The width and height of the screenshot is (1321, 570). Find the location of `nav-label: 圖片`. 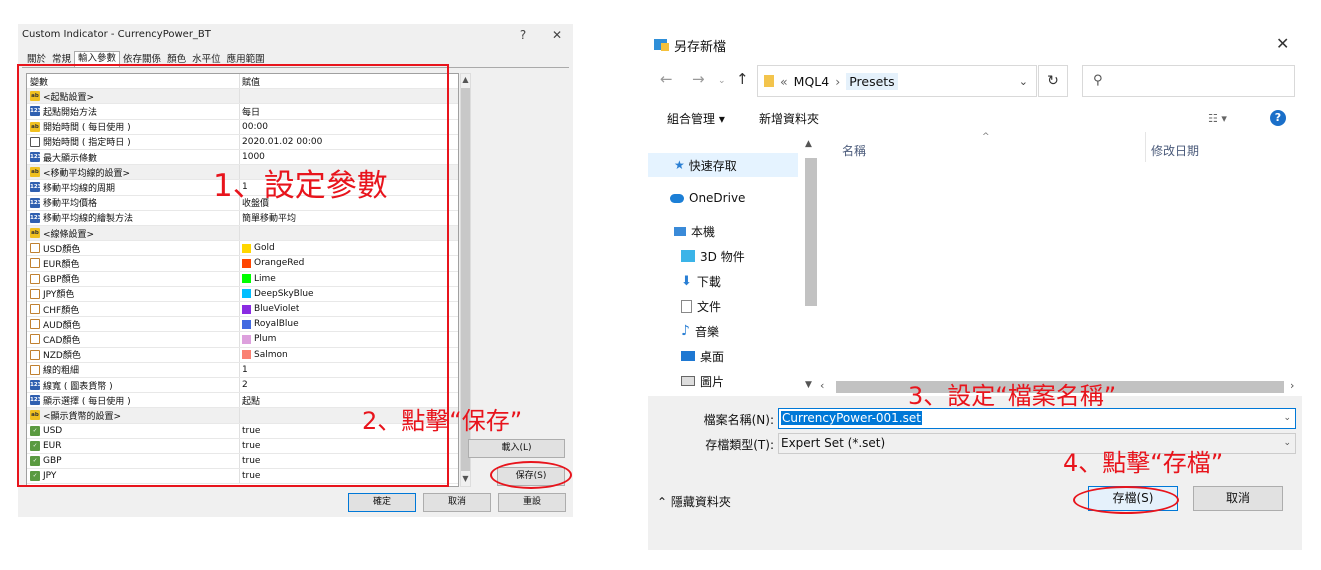

nav-label: 圖片 is located at coordinates (712, 381).